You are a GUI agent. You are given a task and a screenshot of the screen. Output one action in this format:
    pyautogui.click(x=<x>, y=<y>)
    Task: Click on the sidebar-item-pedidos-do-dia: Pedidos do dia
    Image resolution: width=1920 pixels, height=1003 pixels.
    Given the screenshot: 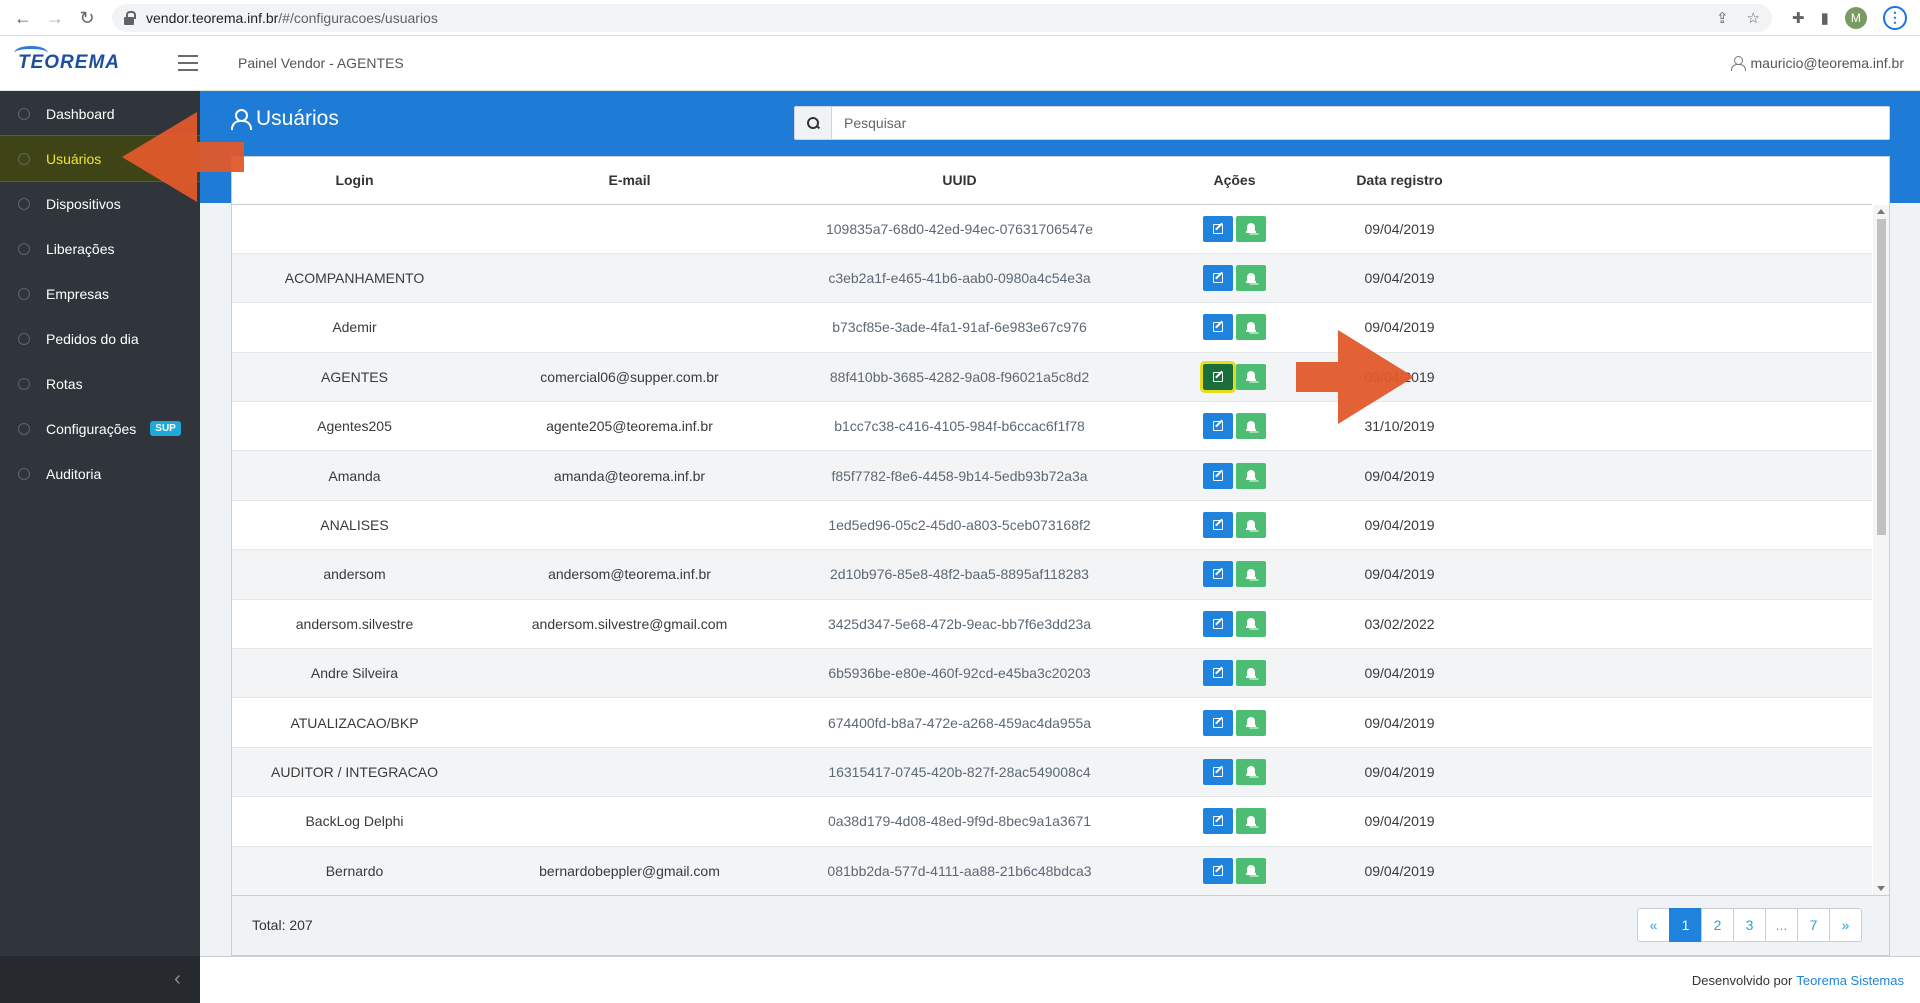 What is the action you would take?
    pyautogui.click(x=100, y=338)
    